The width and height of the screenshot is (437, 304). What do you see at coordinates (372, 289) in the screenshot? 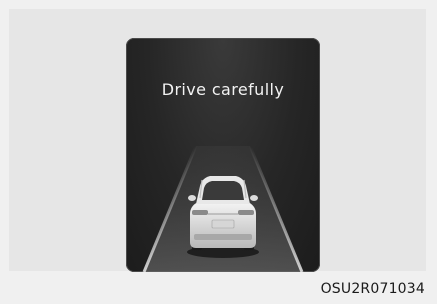
I see `figure-code: OSU2R071034` at bounding box center [372, 289].